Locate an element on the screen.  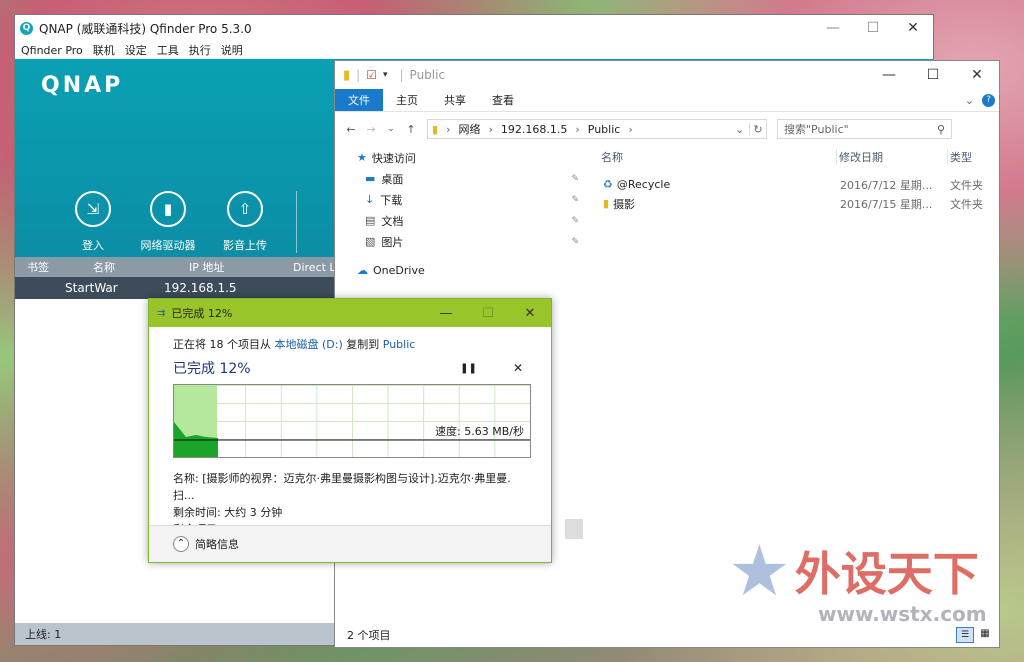
file-row-photo: ▮ 摄影 2016/7/15 星期... 文件夹 is located at coordinates (797, 203).